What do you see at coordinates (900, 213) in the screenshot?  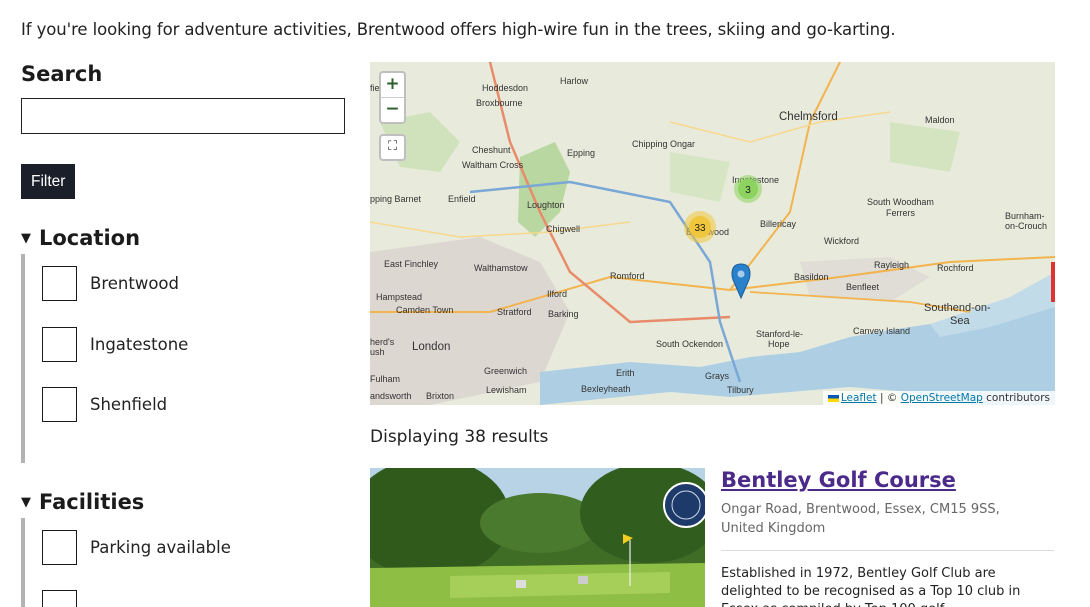 I see `svg-text: Ferrers` at bounding box center [900, 213].